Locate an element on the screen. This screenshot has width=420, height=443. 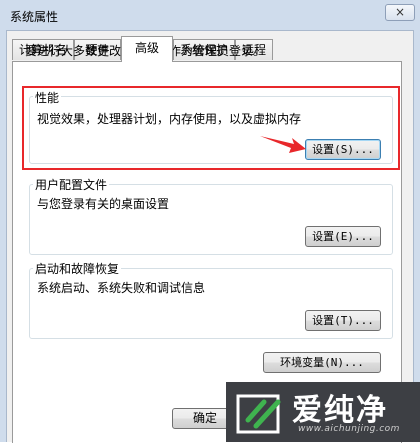
watermark: 爱纯净 www.aichunjing.com is located at coordinates (323, 412).